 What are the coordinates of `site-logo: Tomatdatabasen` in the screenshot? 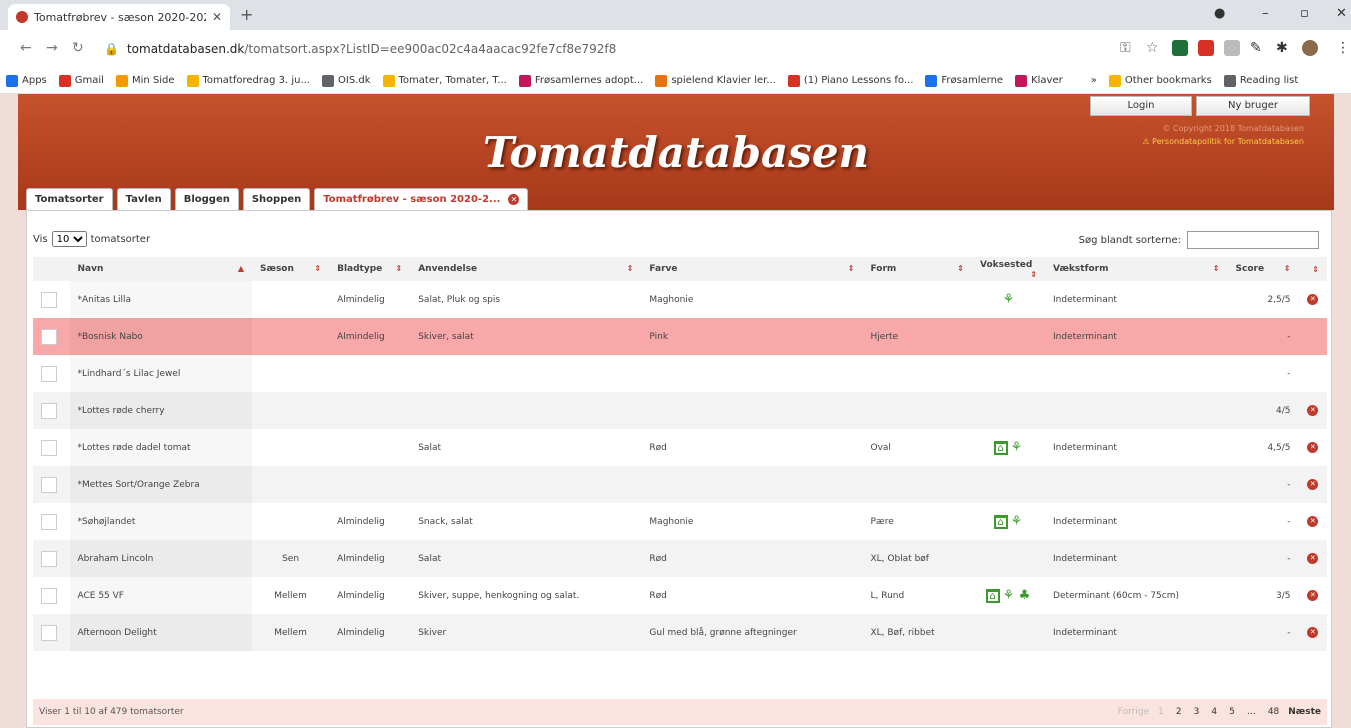 It's located at (676, 152).